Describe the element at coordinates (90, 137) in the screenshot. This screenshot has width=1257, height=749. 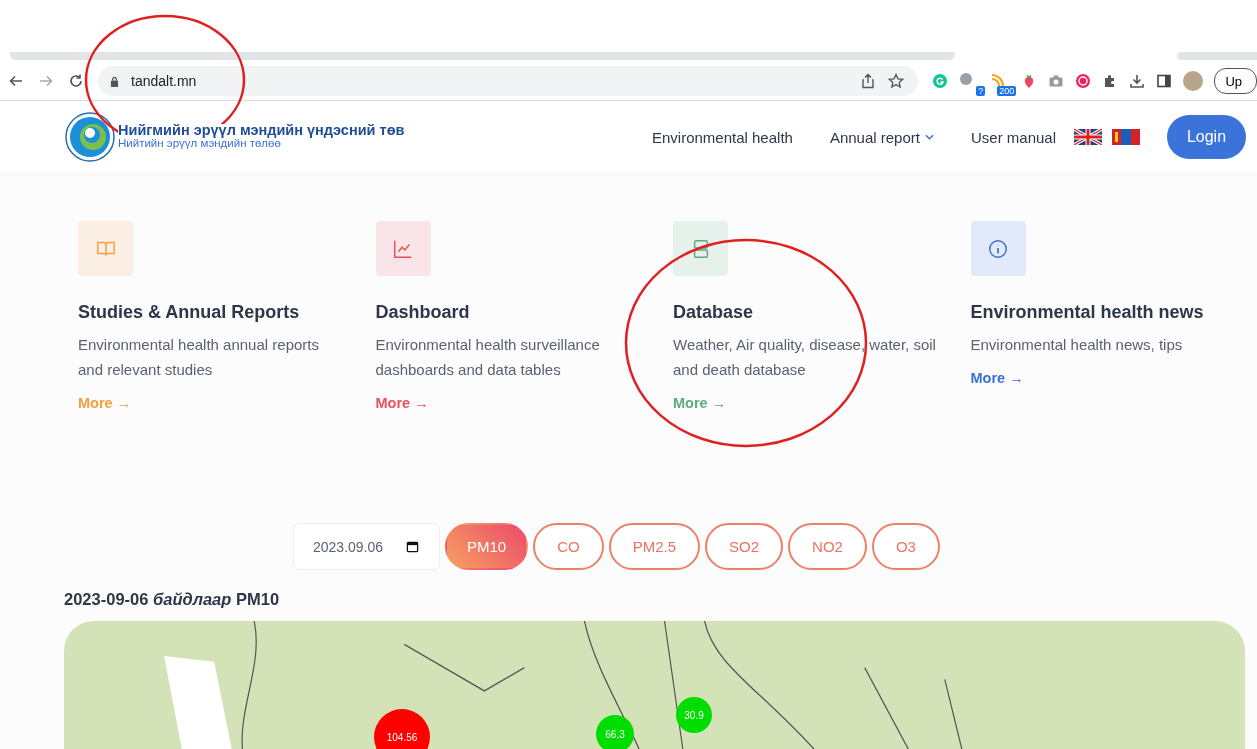
I see `logo-icon` at that location.